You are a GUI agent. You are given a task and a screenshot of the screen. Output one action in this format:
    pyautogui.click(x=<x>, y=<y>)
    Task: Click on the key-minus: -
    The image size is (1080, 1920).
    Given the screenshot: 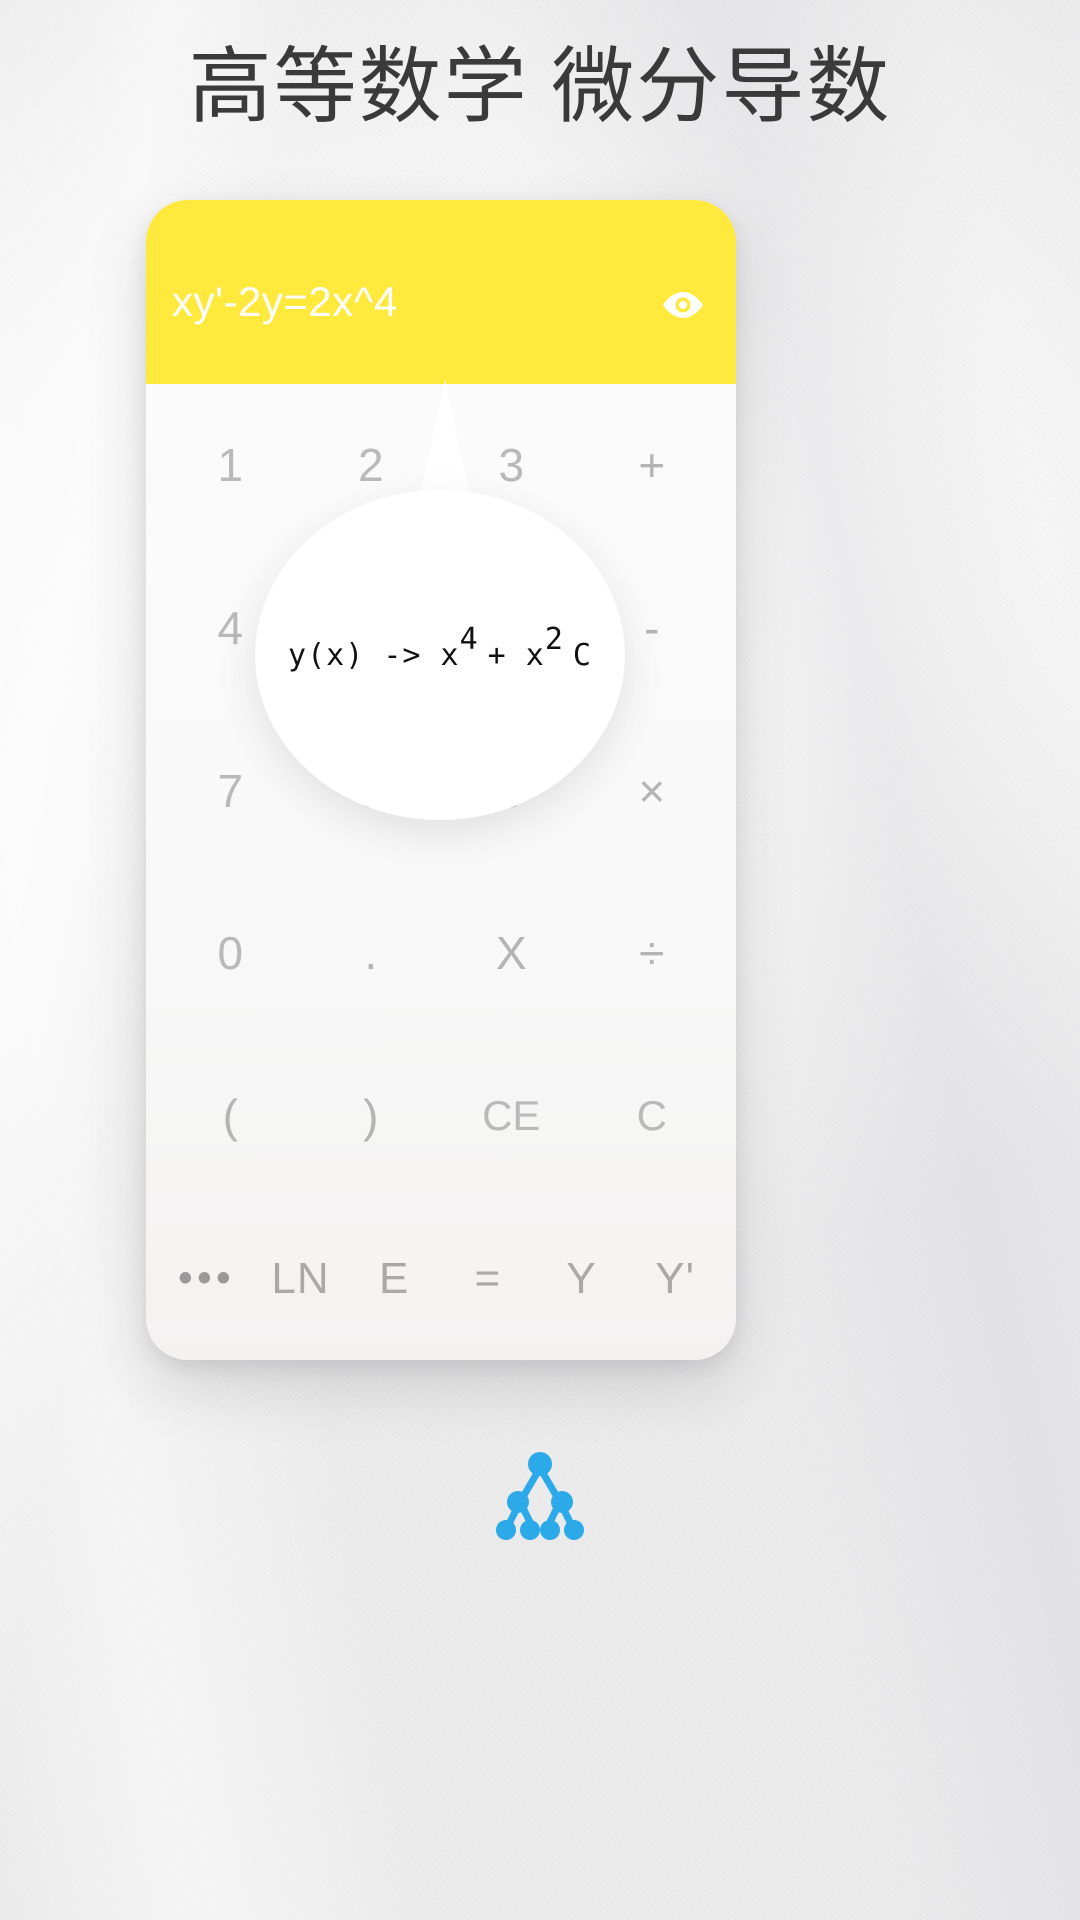 What is the action you would take?
    pyautogui.click(x=652, y=628)
    